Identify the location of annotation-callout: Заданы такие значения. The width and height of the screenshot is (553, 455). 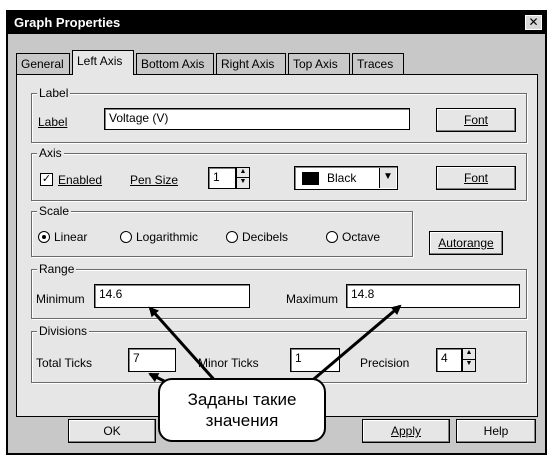
(242, 410).